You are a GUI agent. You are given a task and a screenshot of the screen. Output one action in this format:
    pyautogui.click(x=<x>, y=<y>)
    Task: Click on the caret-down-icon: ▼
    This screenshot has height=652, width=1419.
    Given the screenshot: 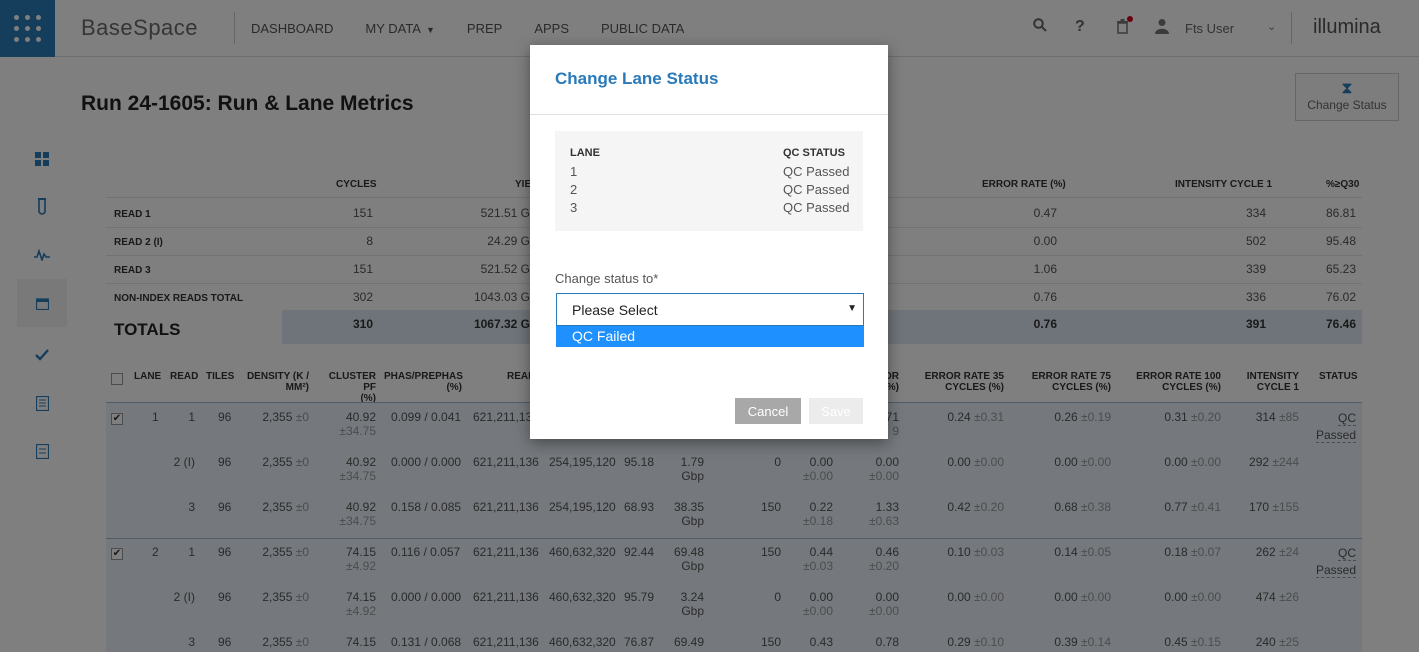 What is the action you would take?
    pyautogui.click(x=852, y=308)
    